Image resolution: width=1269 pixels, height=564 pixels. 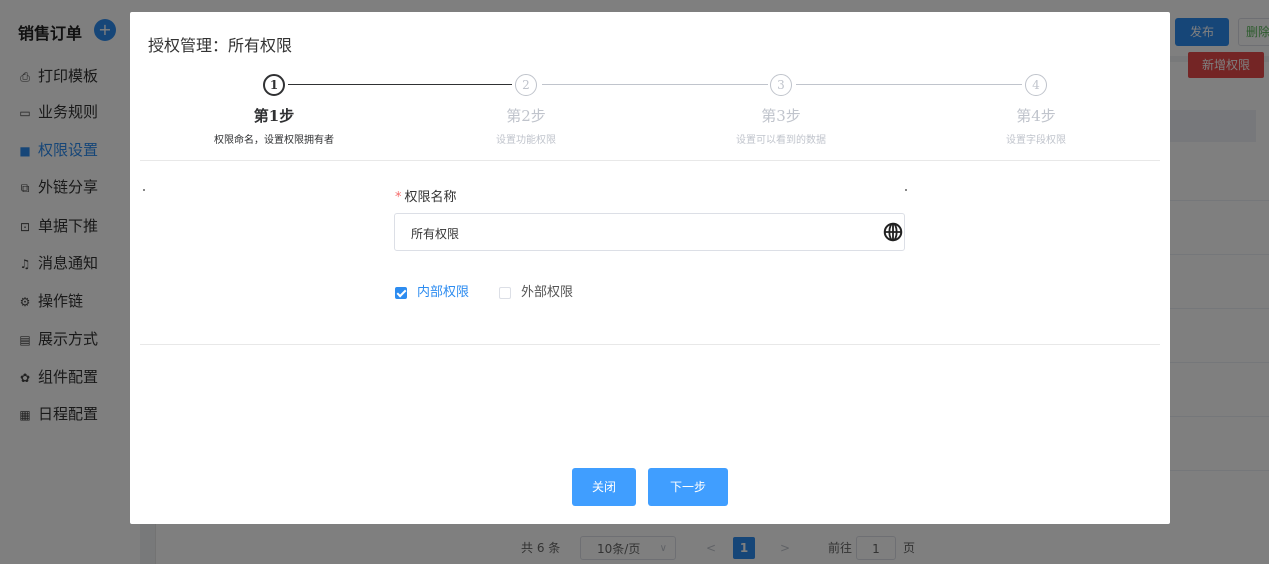 I want to click on required-mark: *, so click(x=398, y=197).